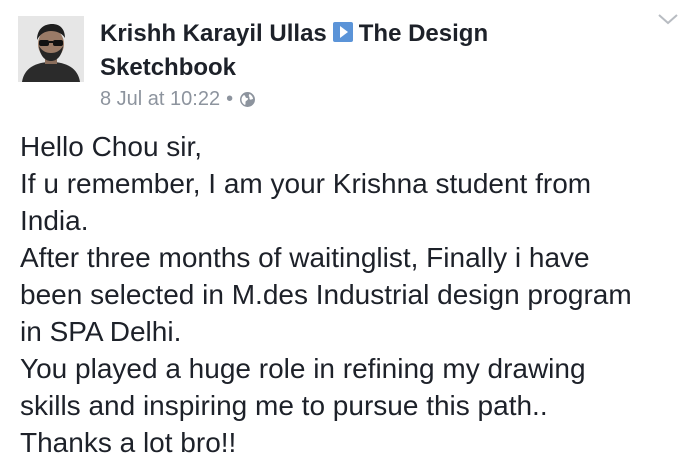 Image resolution: width=689 pixels, height=462 pixels. I want to click on post-meta: 8 Jul at 10:22 •, so click(178, 100).